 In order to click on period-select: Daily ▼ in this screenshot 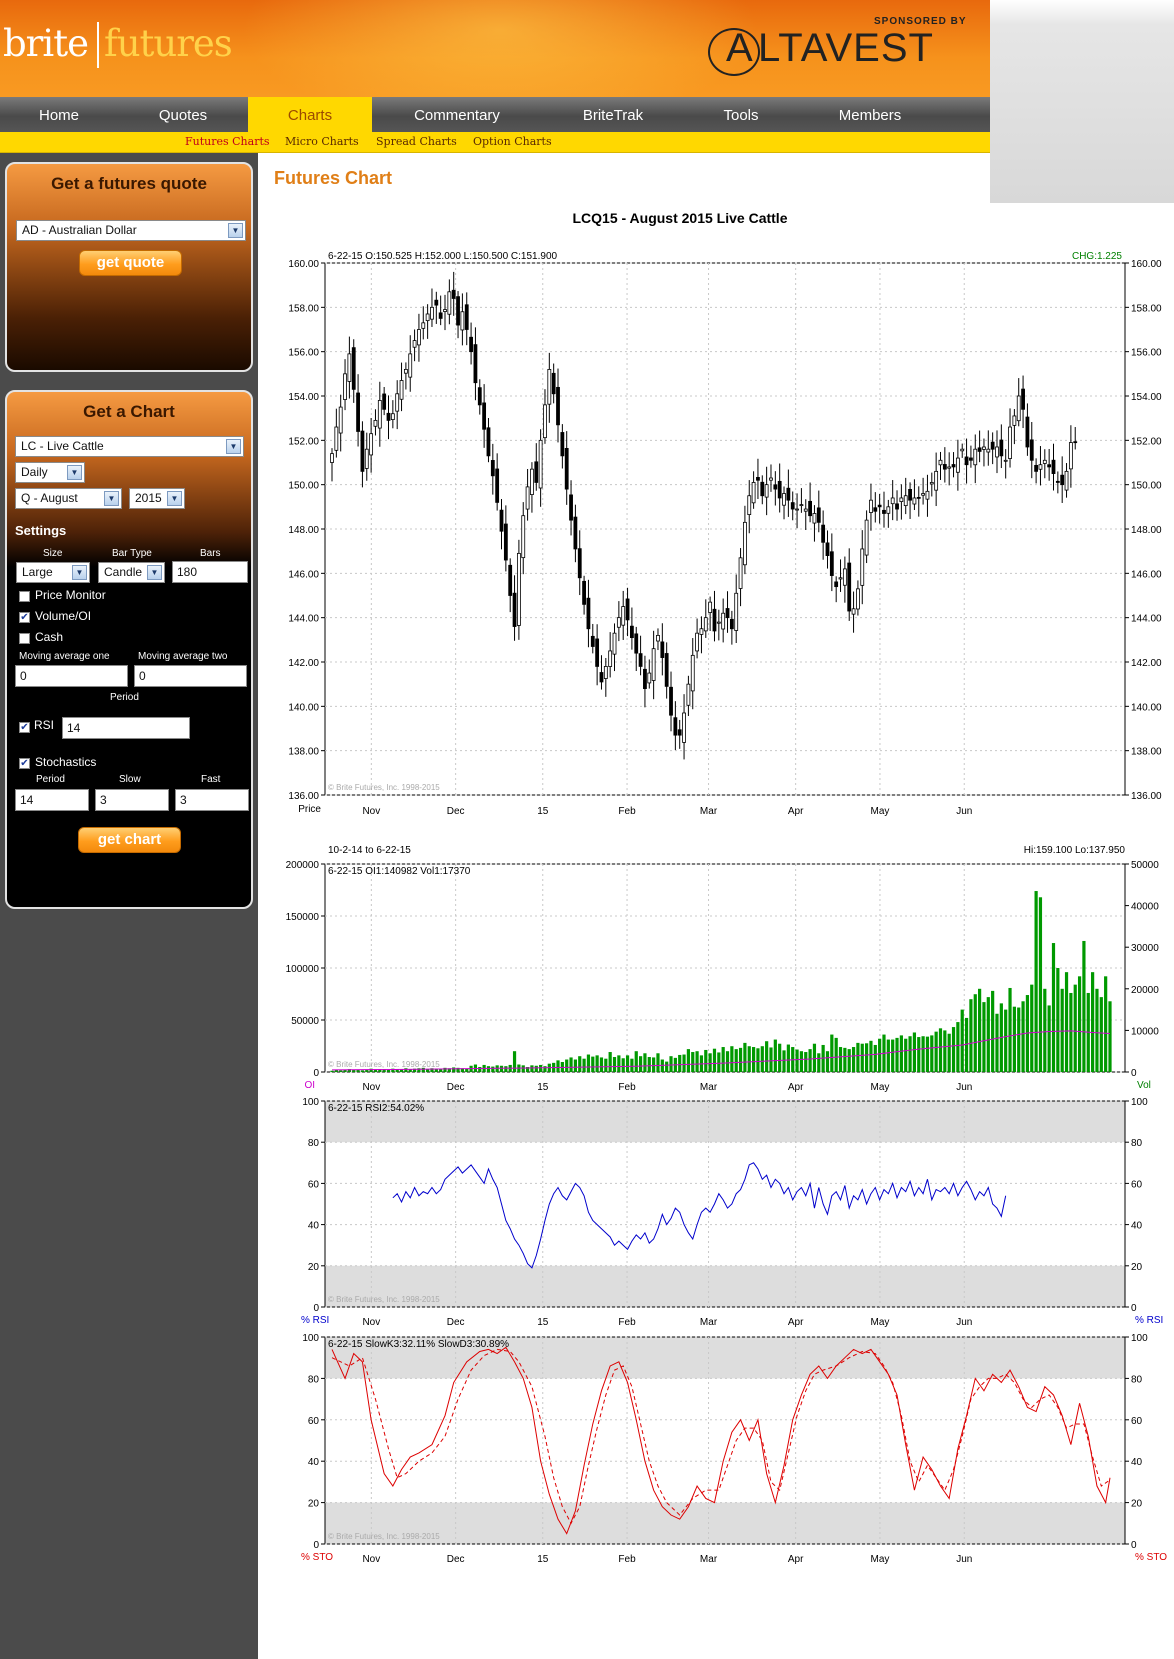, I will do `click(50, 472)`.